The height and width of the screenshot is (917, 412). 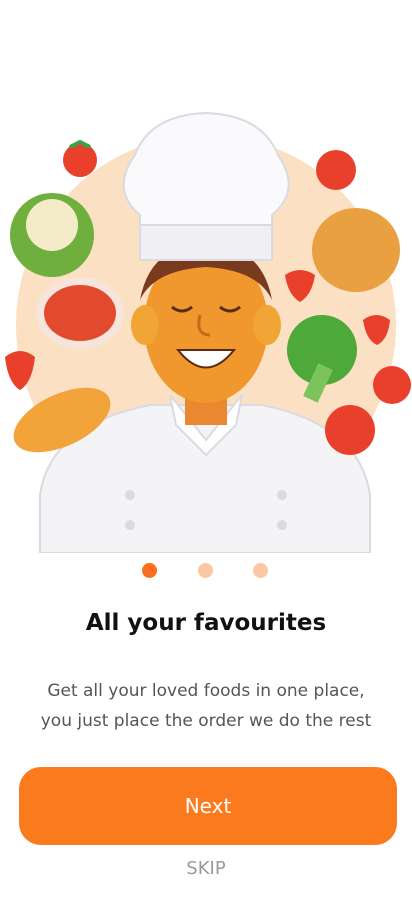 What do you see at coordinates (206, 868) in the screenshot?
I see `skip-button: SKIP` at bounding box center [206, 868].